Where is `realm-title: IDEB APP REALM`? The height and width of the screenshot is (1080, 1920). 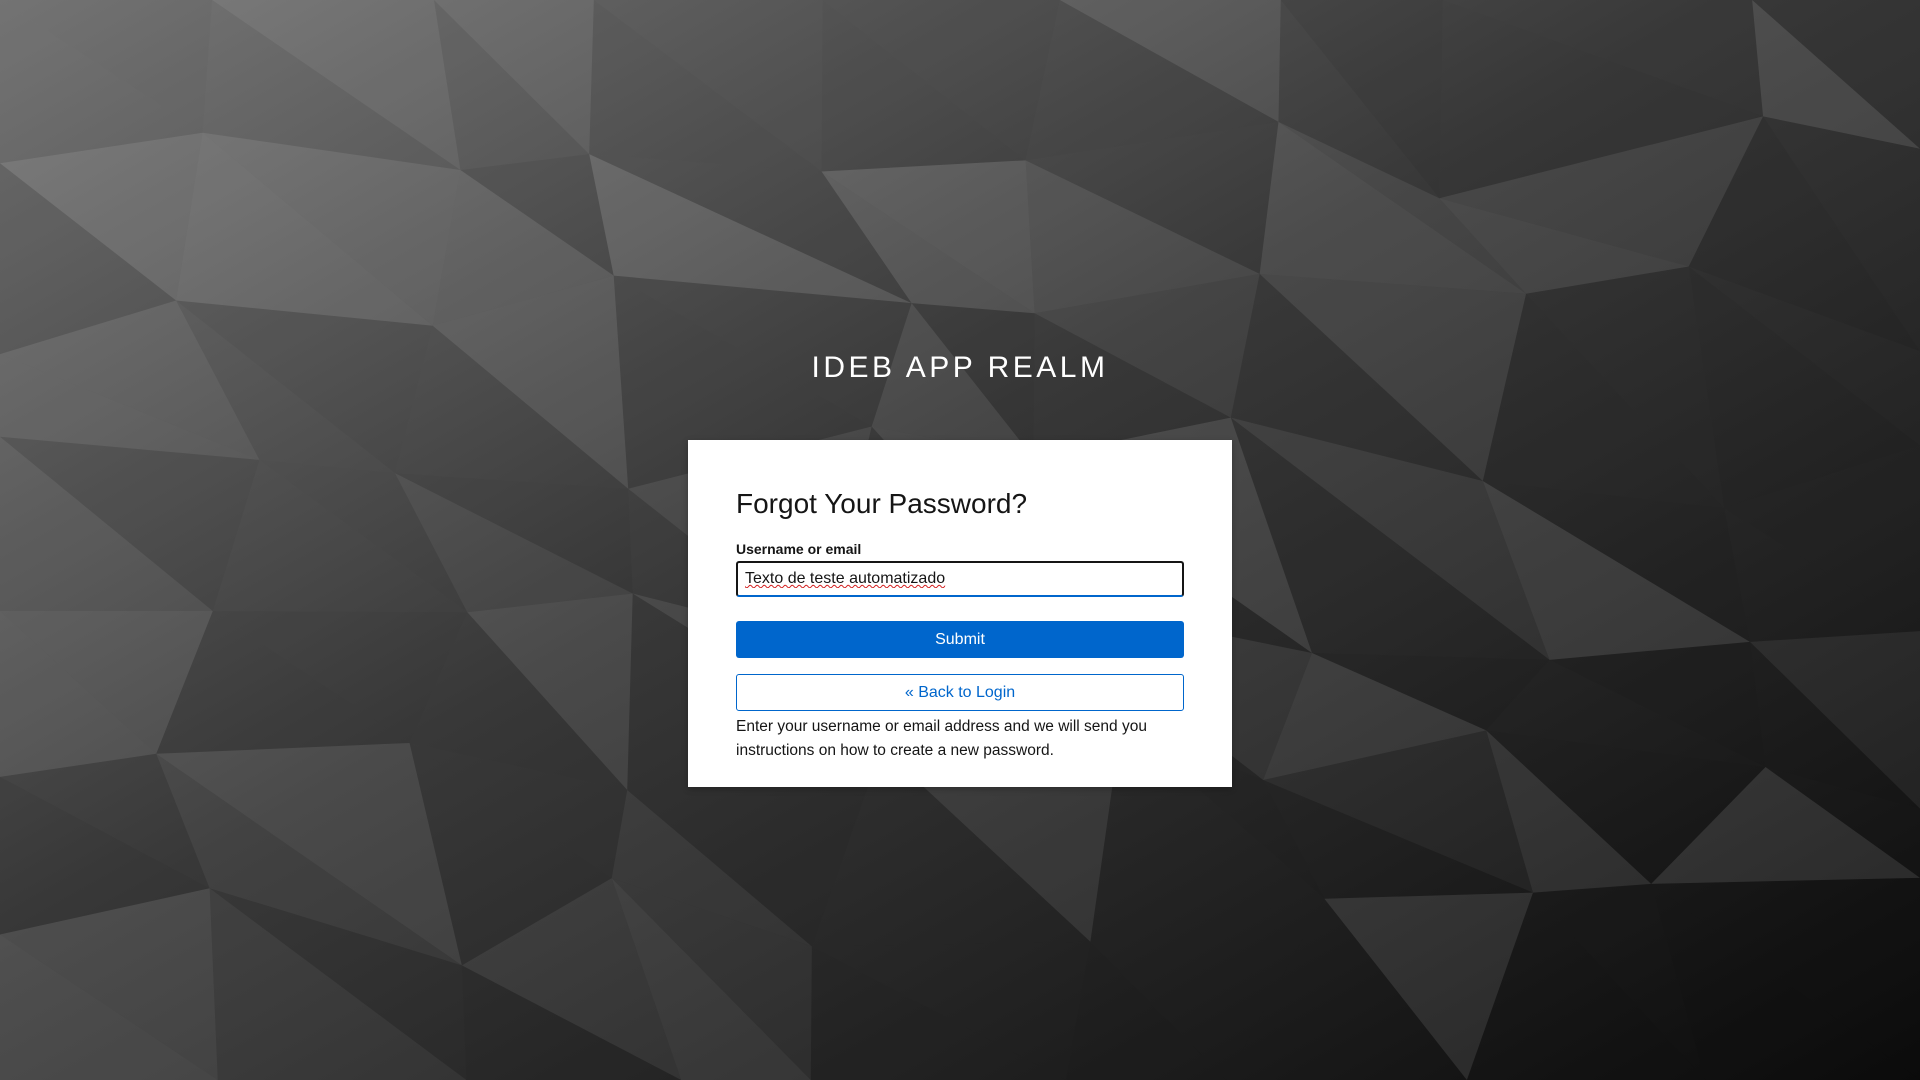 realm-title: IDEB APP REALM is located at coordinates (960, 367).